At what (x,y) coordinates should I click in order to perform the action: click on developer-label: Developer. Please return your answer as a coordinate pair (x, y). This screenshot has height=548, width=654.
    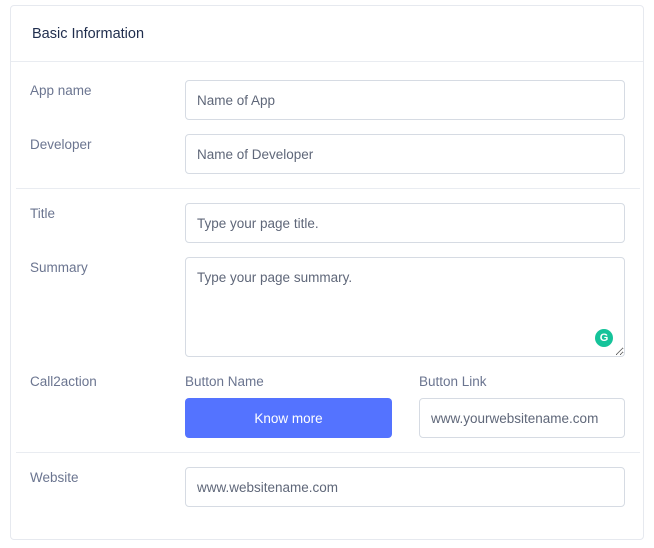
    Looking at the image, I should click on (61, 144).